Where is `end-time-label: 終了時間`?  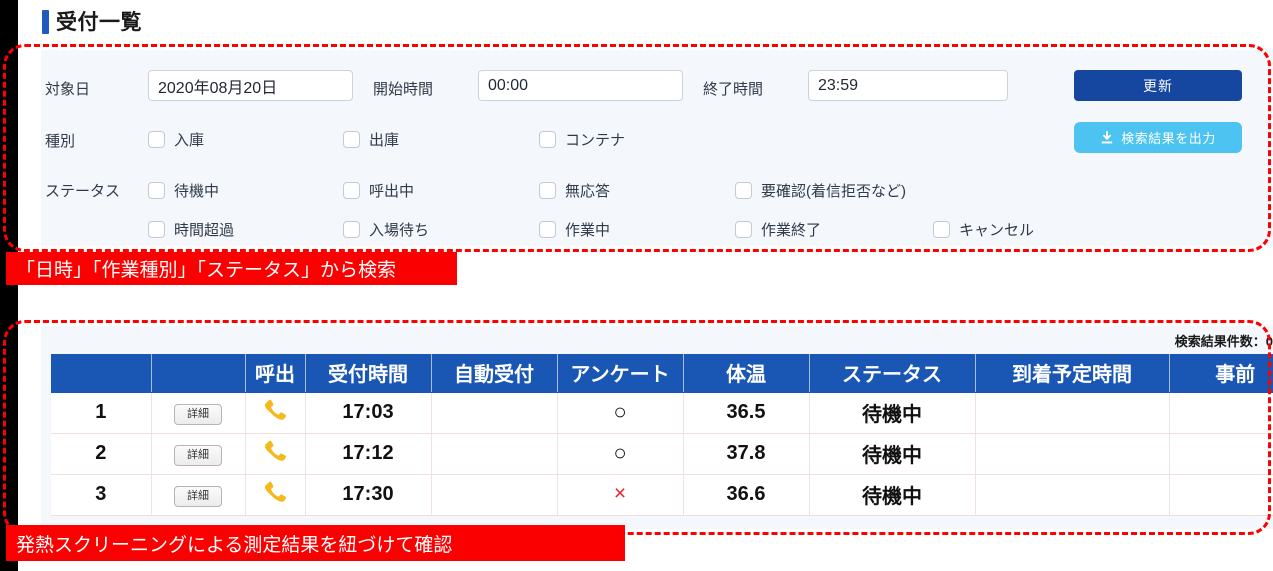 end-time-label: 終了時間 is located at coordinates (733, 89).